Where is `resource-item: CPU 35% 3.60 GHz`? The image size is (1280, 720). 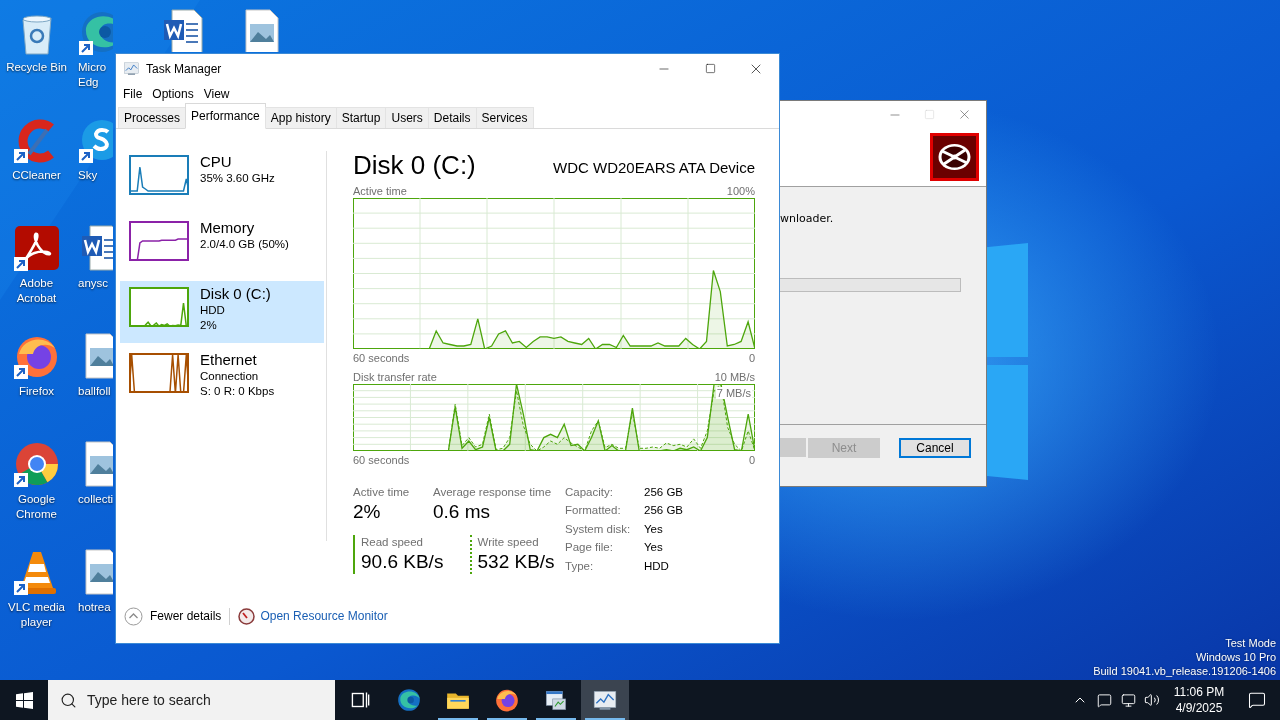 resource-item: CPU 35% 3.60 GHz is located at coordinates (222, 180).